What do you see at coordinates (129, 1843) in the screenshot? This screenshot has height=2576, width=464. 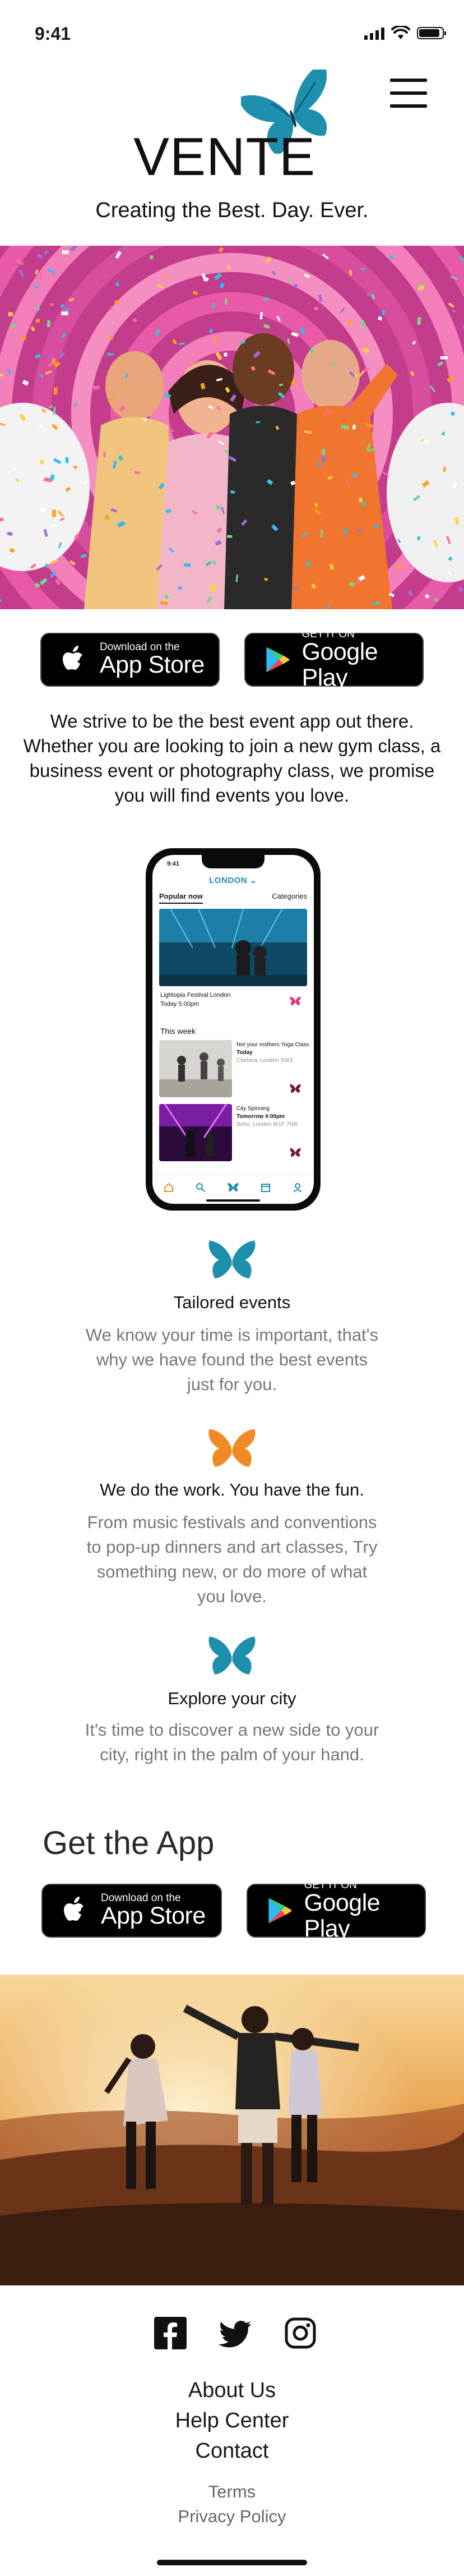 I see `get-the-app-heading: Get the App` at bounding box center [129, 1843].